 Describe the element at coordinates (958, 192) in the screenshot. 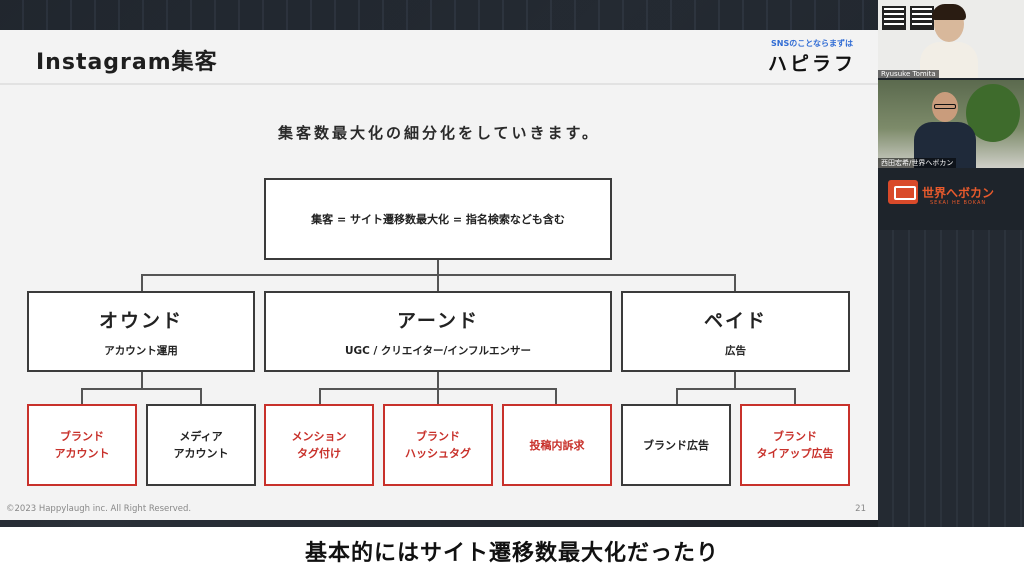

I see `logo-text: 世界へボカン` at that location.